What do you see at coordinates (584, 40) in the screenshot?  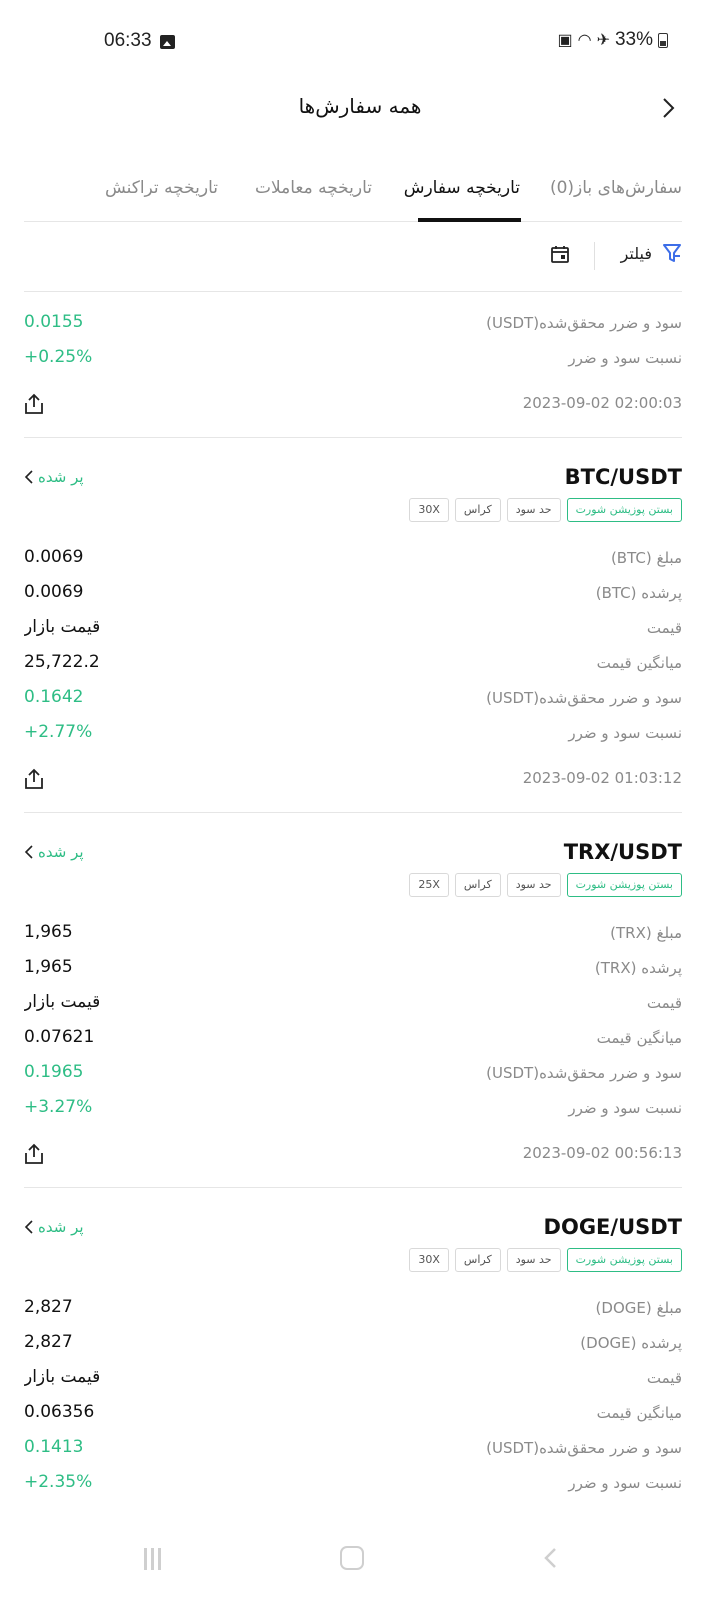 I see `wifi-icon: ◠` at bounding box center [584, 40].